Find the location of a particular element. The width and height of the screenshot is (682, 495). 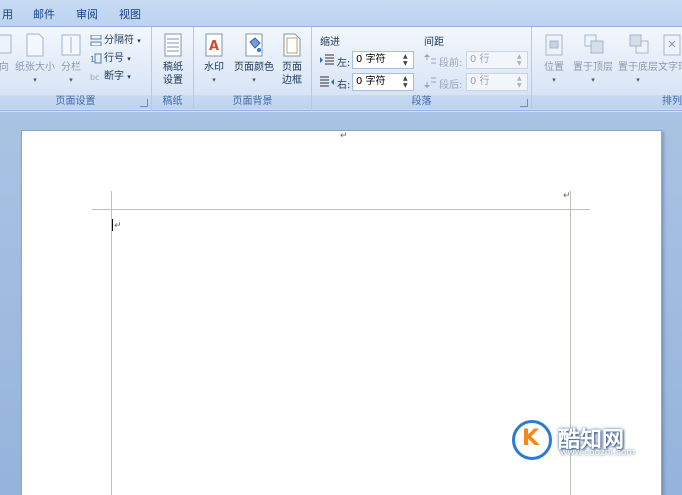

spacing-after-input: 0 行 ▲ ▼ is located at coordinates (497, 82).